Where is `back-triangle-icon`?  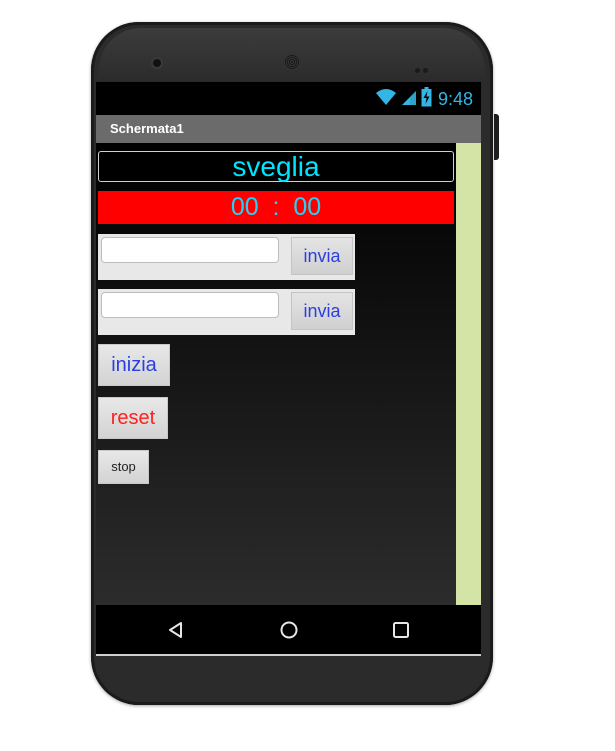 back-triangle-icon is located at coordinates (176, 630).